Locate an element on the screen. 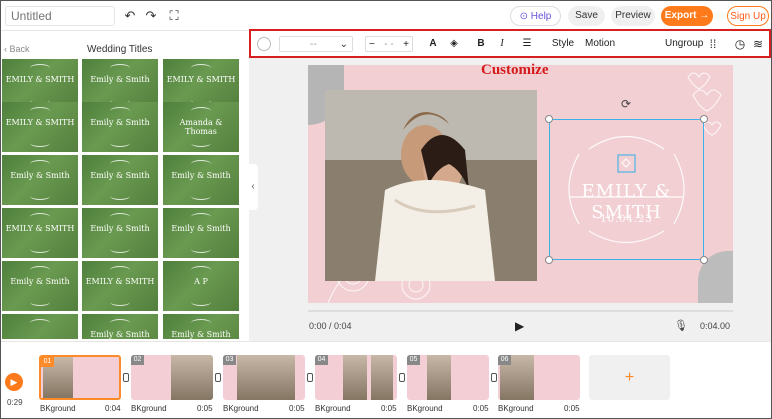 This screenshot has width=772, height=419. customize-annotation: Customize is located at coordinates (515, 70).